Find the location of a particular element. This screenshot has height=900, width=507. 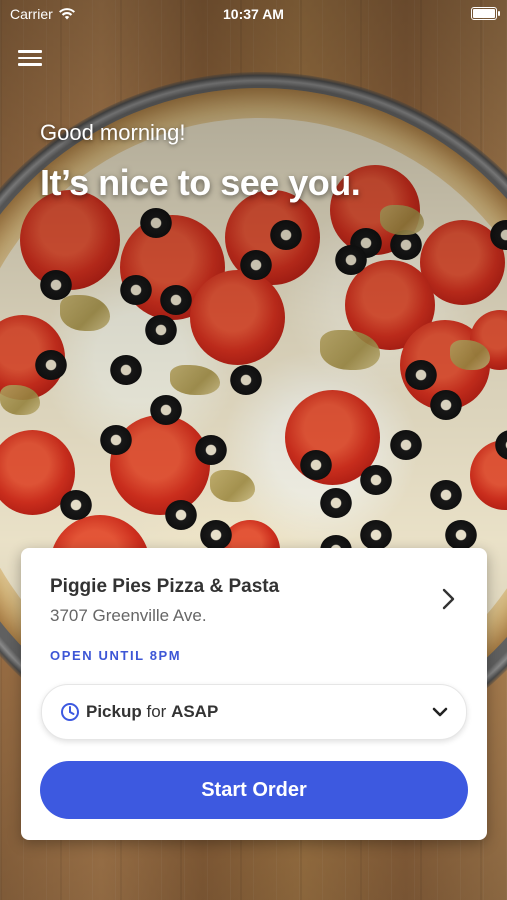

order-mode-connector: for is located at coordinates (156, 711).